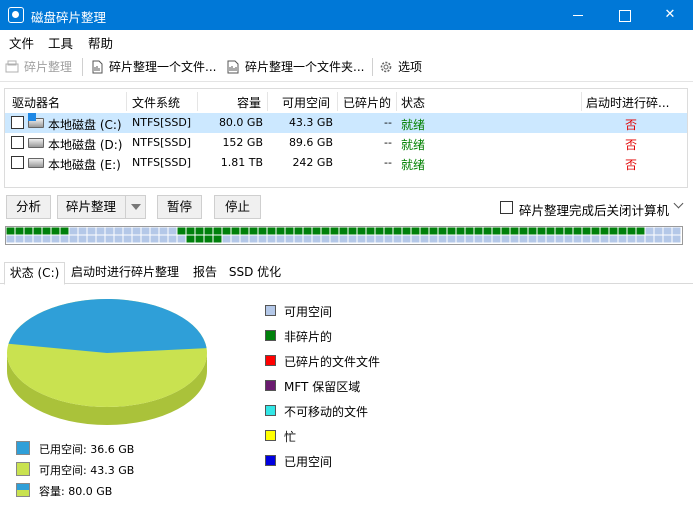  Describe the element at coordinates (34, 273) in the screenshot. I see `tab-status: 状态 (C:)` at that location.